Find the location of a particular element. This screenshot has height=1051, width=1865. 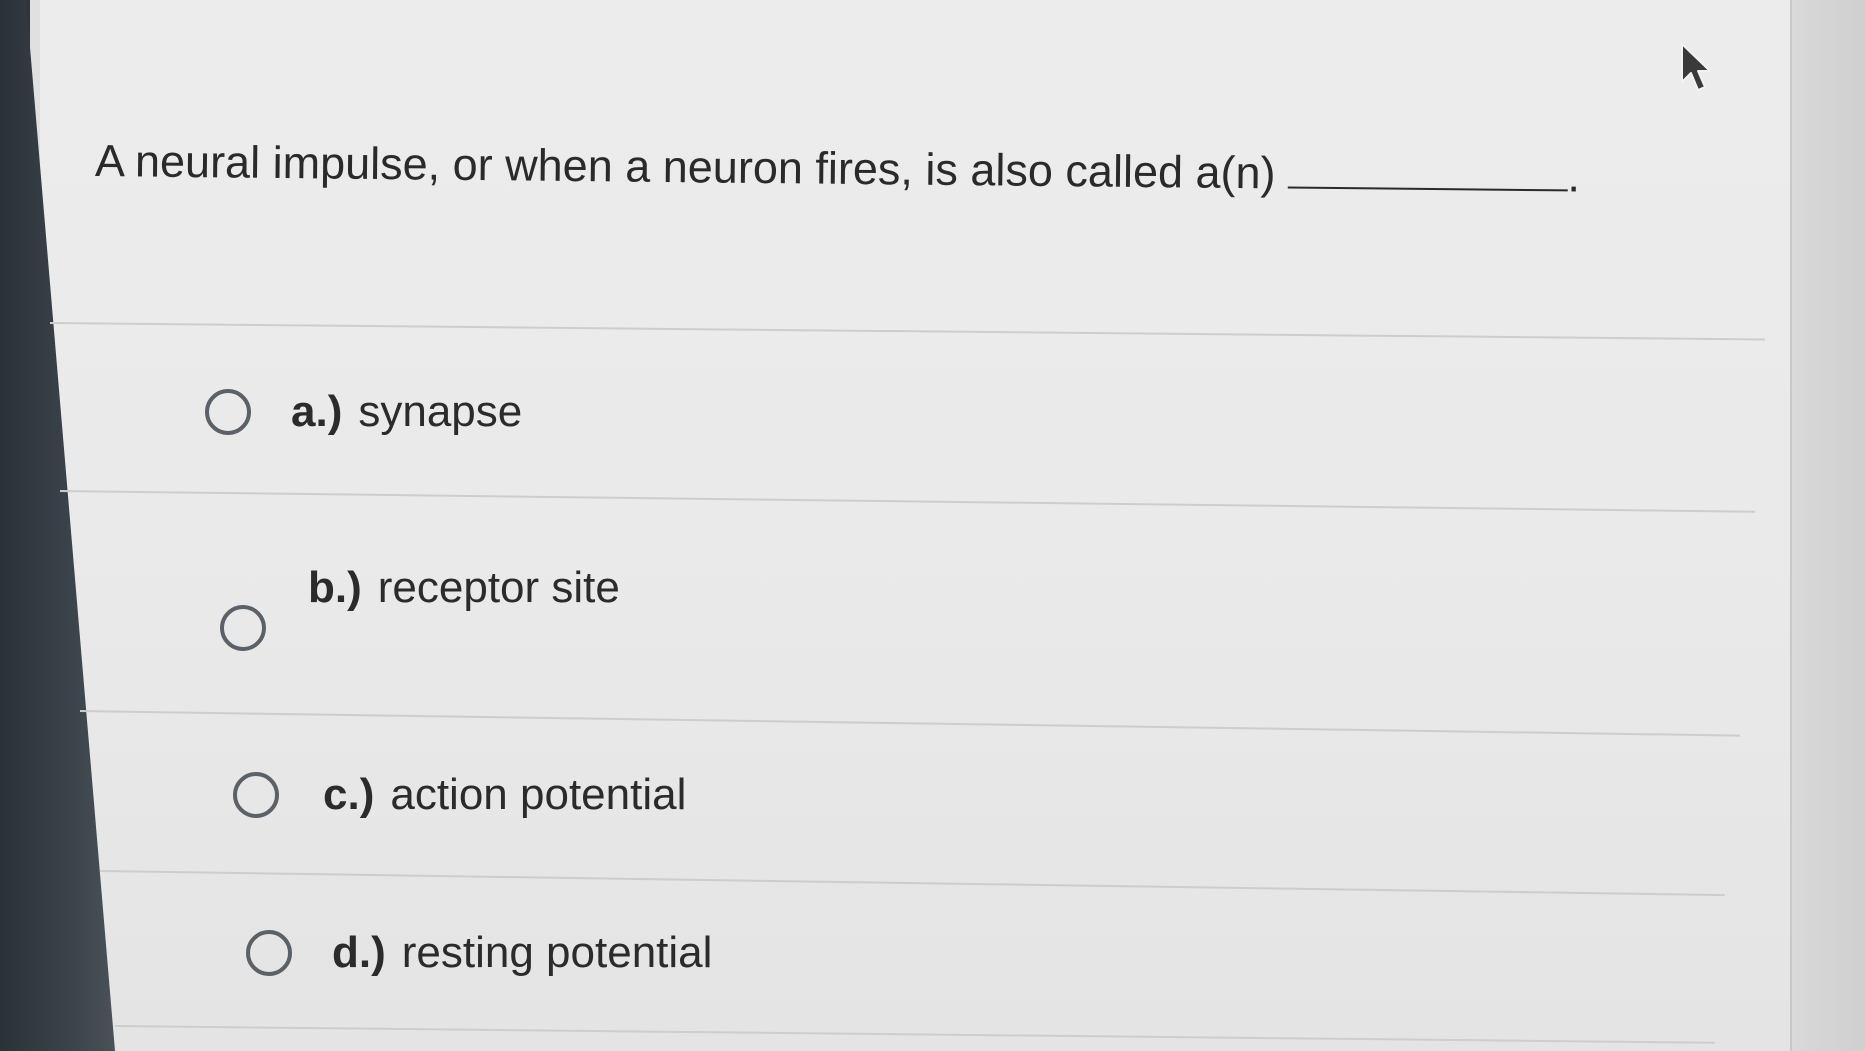

option-letter: c.) is located at coordinates (349, 794).